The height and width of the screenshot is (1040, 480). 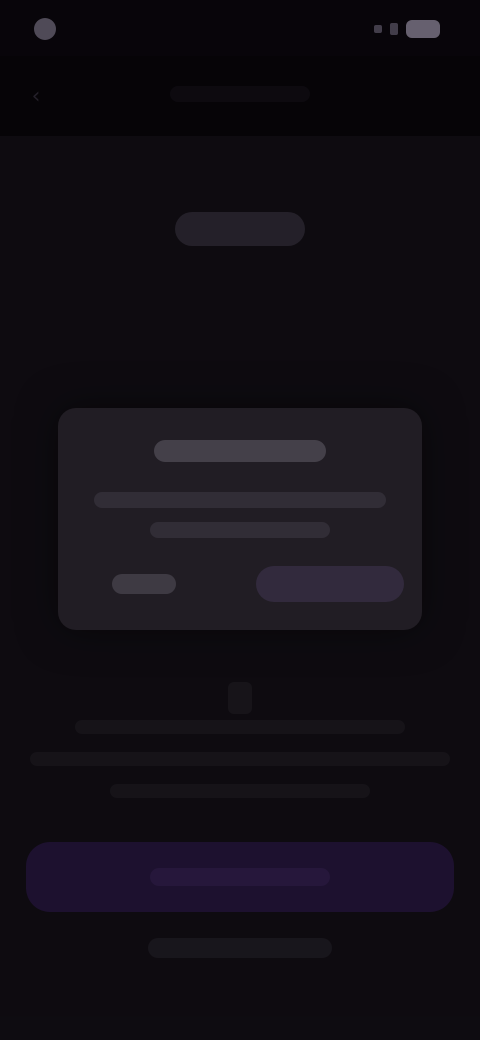 I want to click on headline, so click(x=240, y=231).